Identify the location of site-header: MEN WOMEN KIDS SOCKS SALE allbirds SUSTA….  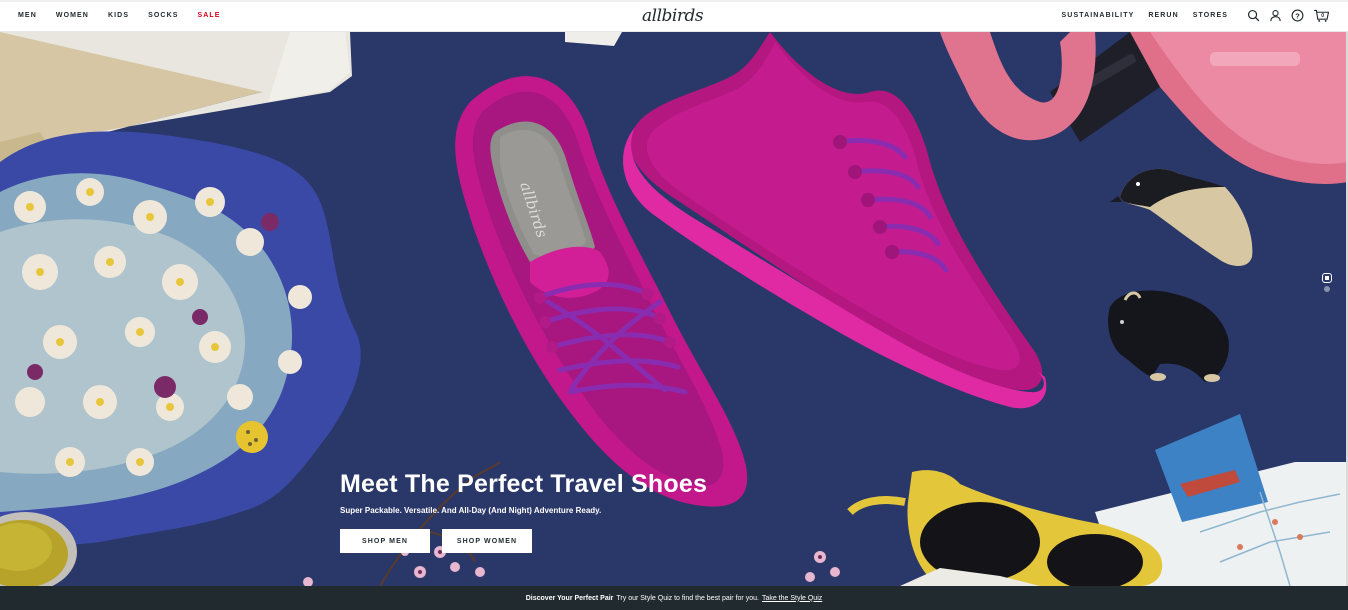
(674, 16).